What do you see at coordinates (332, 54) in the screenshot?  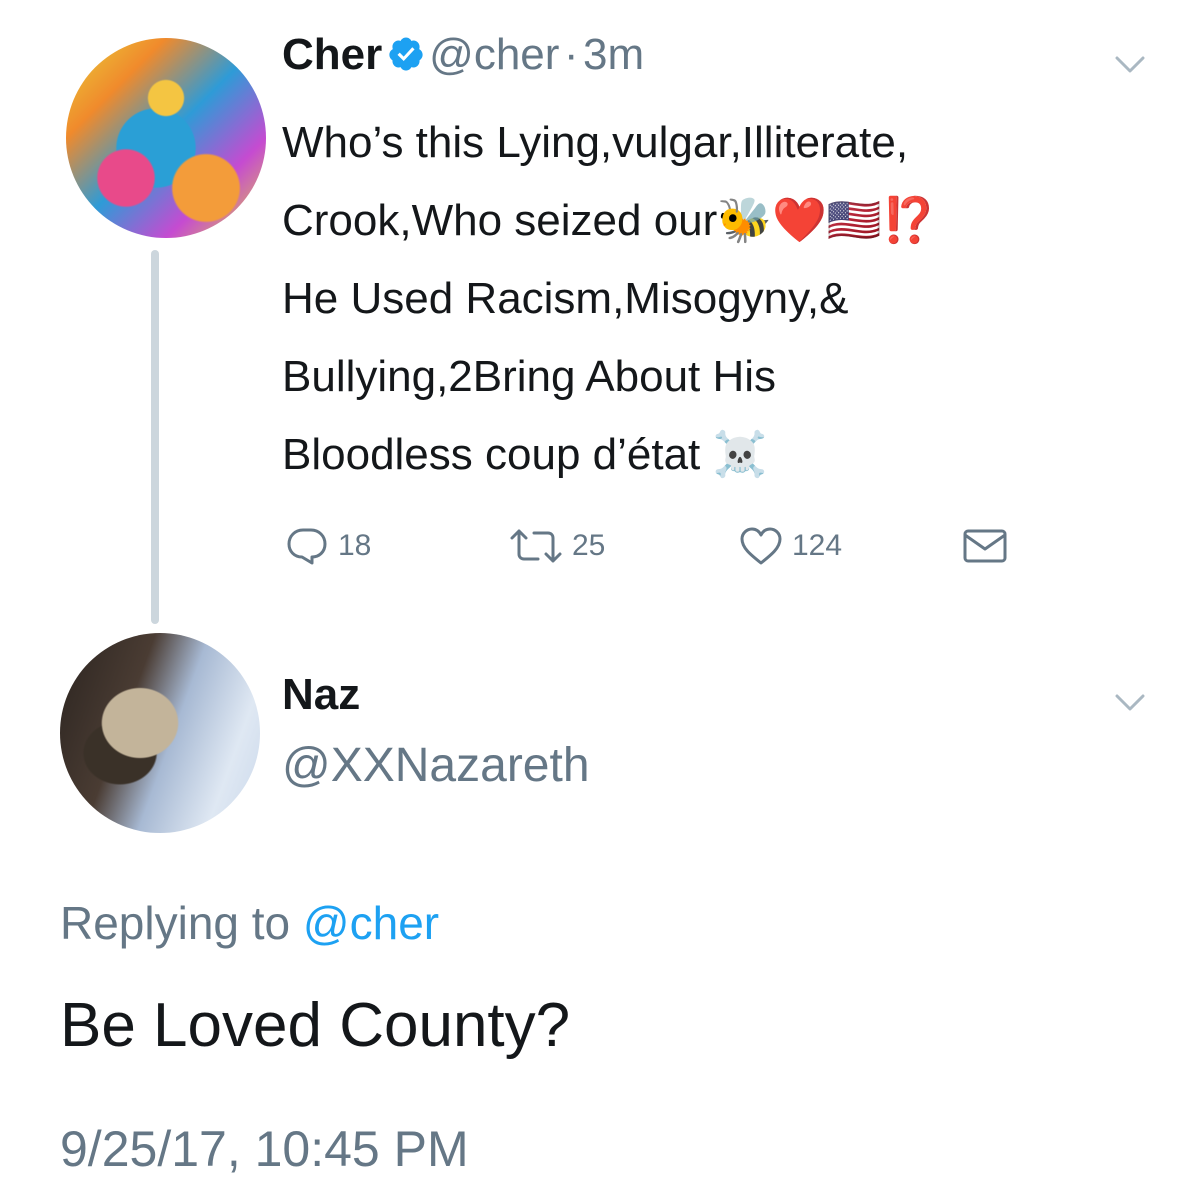 I see `tweet-author-name: Cher` at bounding box center [332, 54].